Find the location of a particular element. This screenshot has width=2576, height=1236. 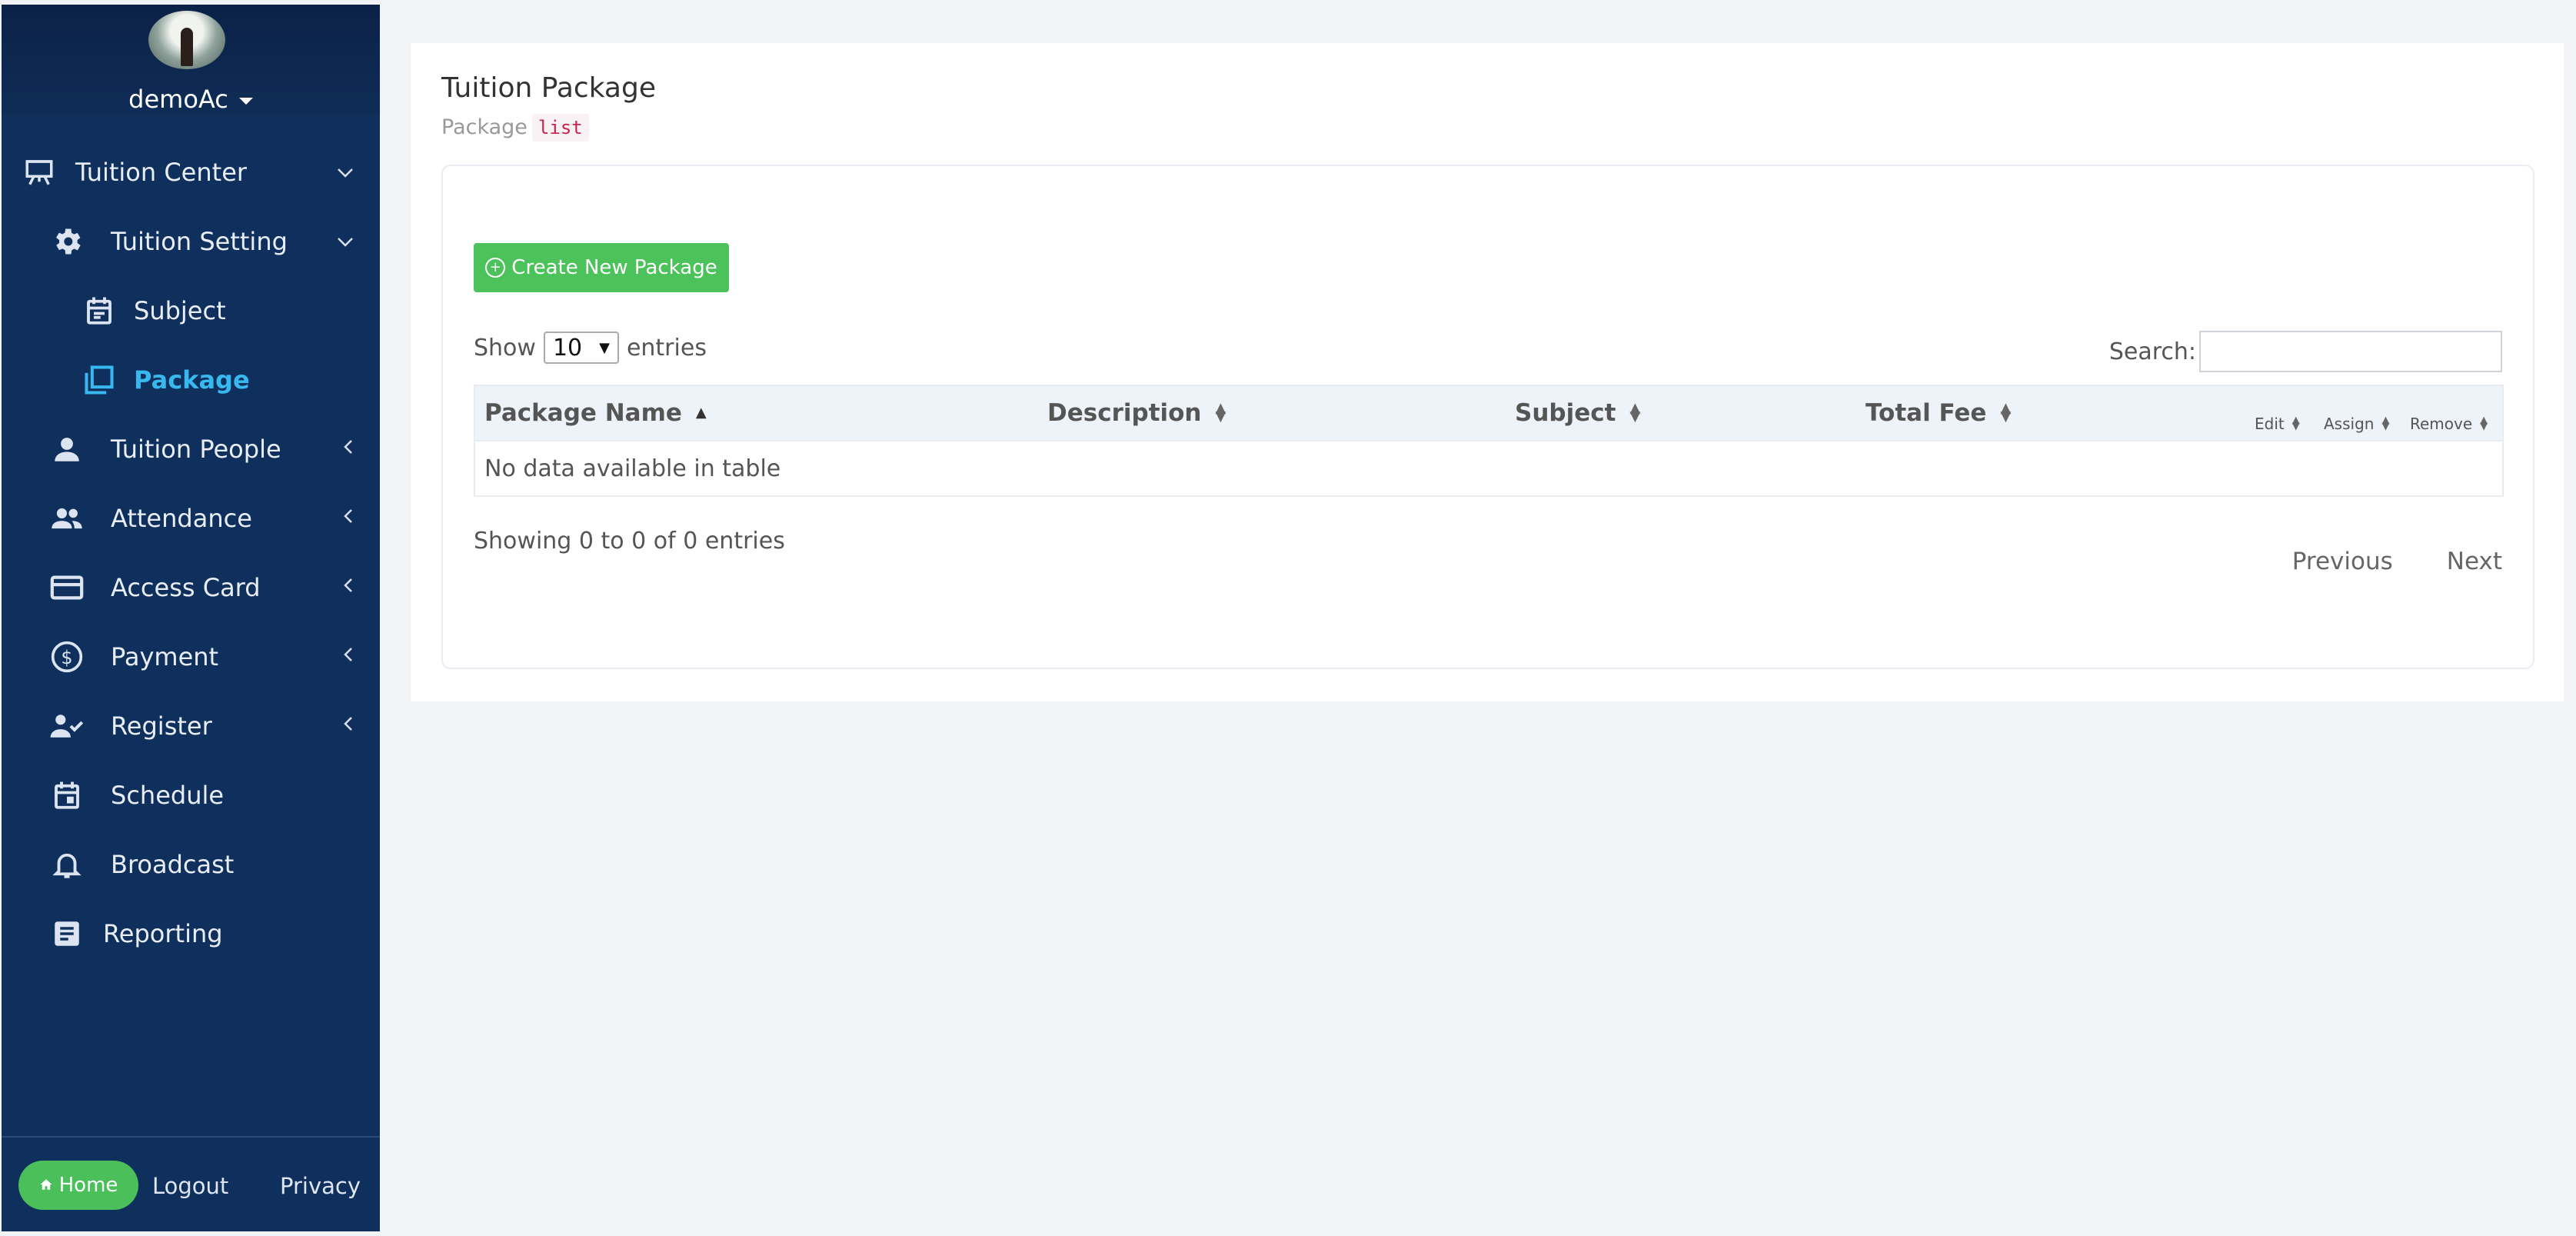

sidebar-header: demoAc is located at coordinates (191, 60).